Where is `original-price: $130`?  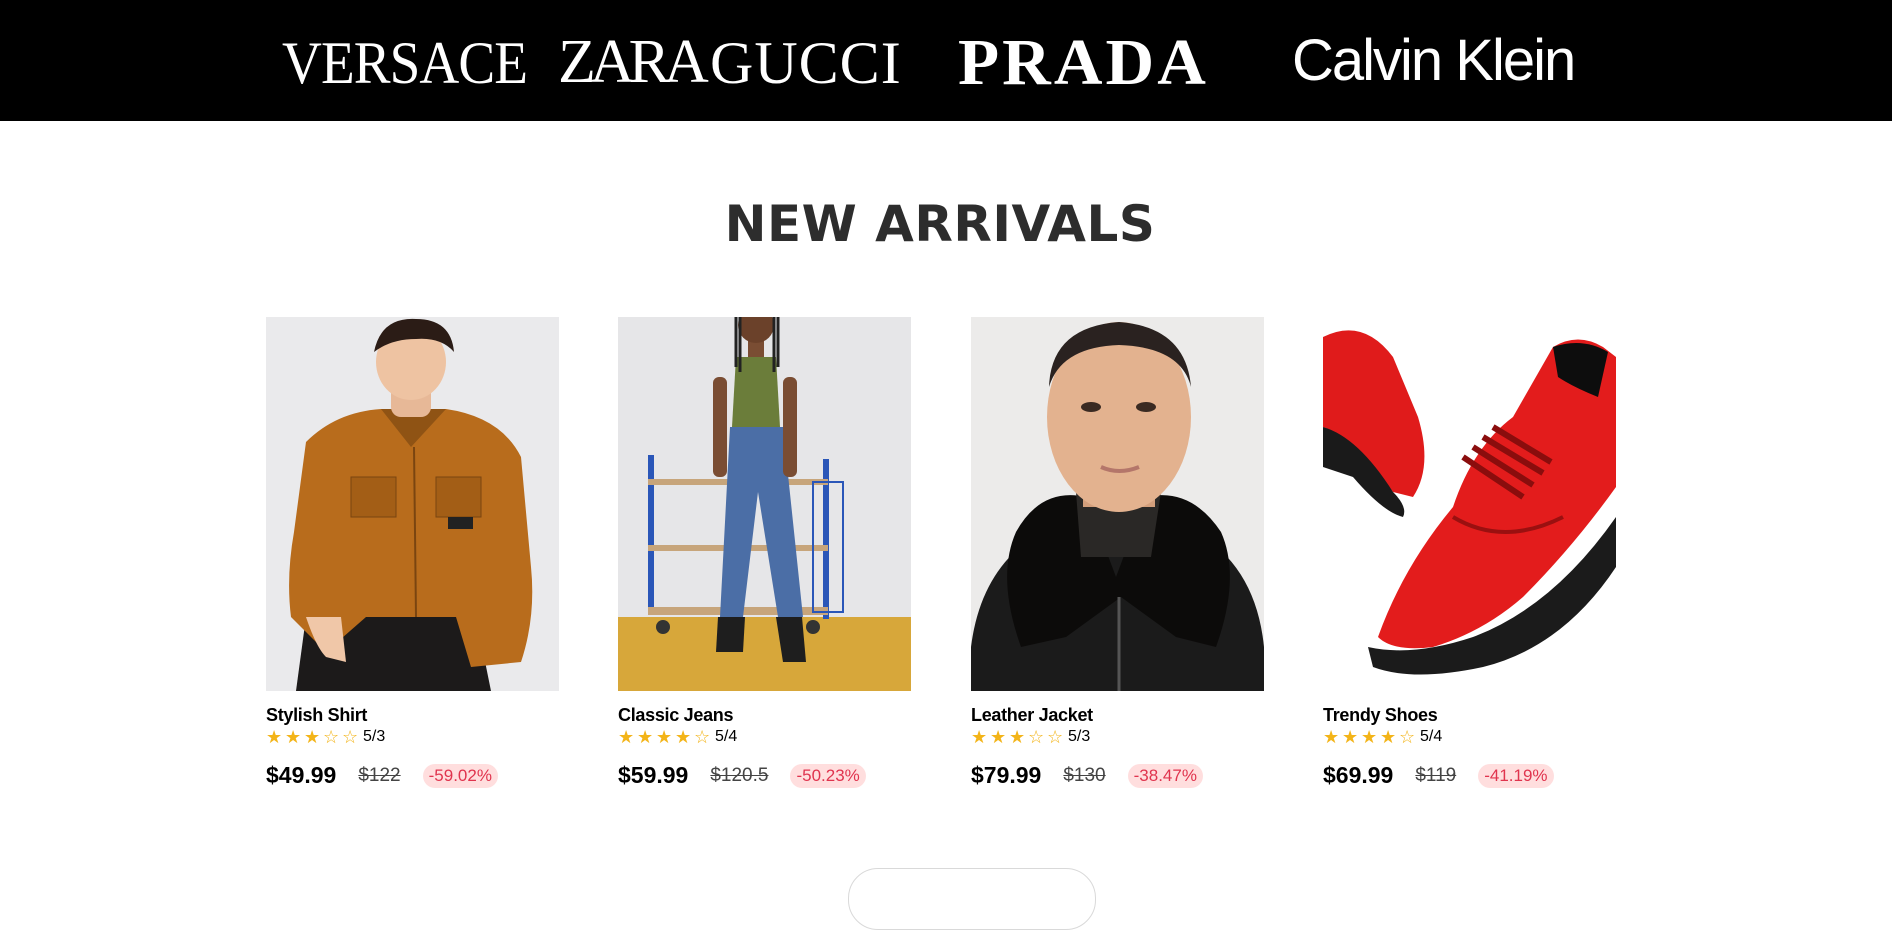 original-price: $130 is located at coordinates (1084, 775).